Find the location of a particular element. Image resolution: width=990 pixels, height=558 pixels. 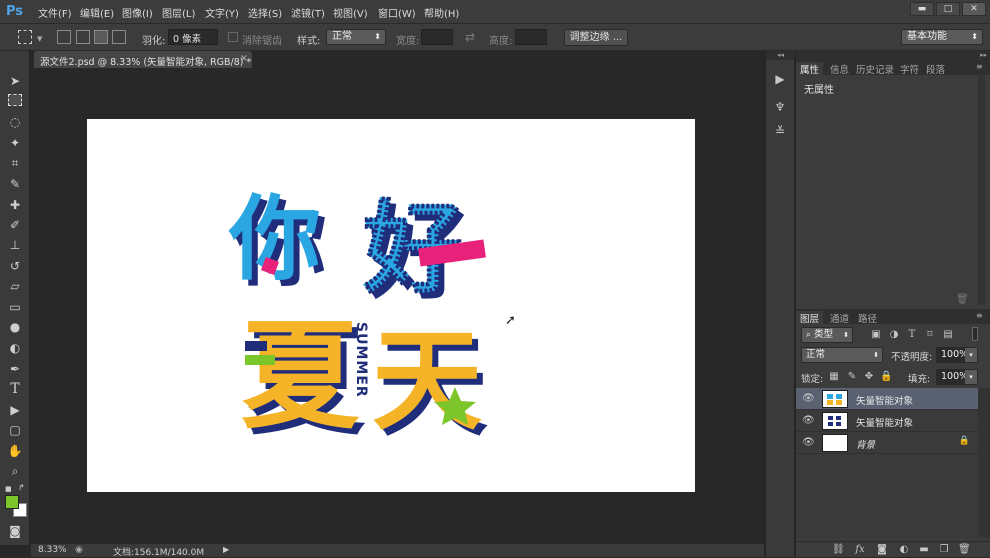

blur-tool-icon: ● is located at coordinates (15, 327).